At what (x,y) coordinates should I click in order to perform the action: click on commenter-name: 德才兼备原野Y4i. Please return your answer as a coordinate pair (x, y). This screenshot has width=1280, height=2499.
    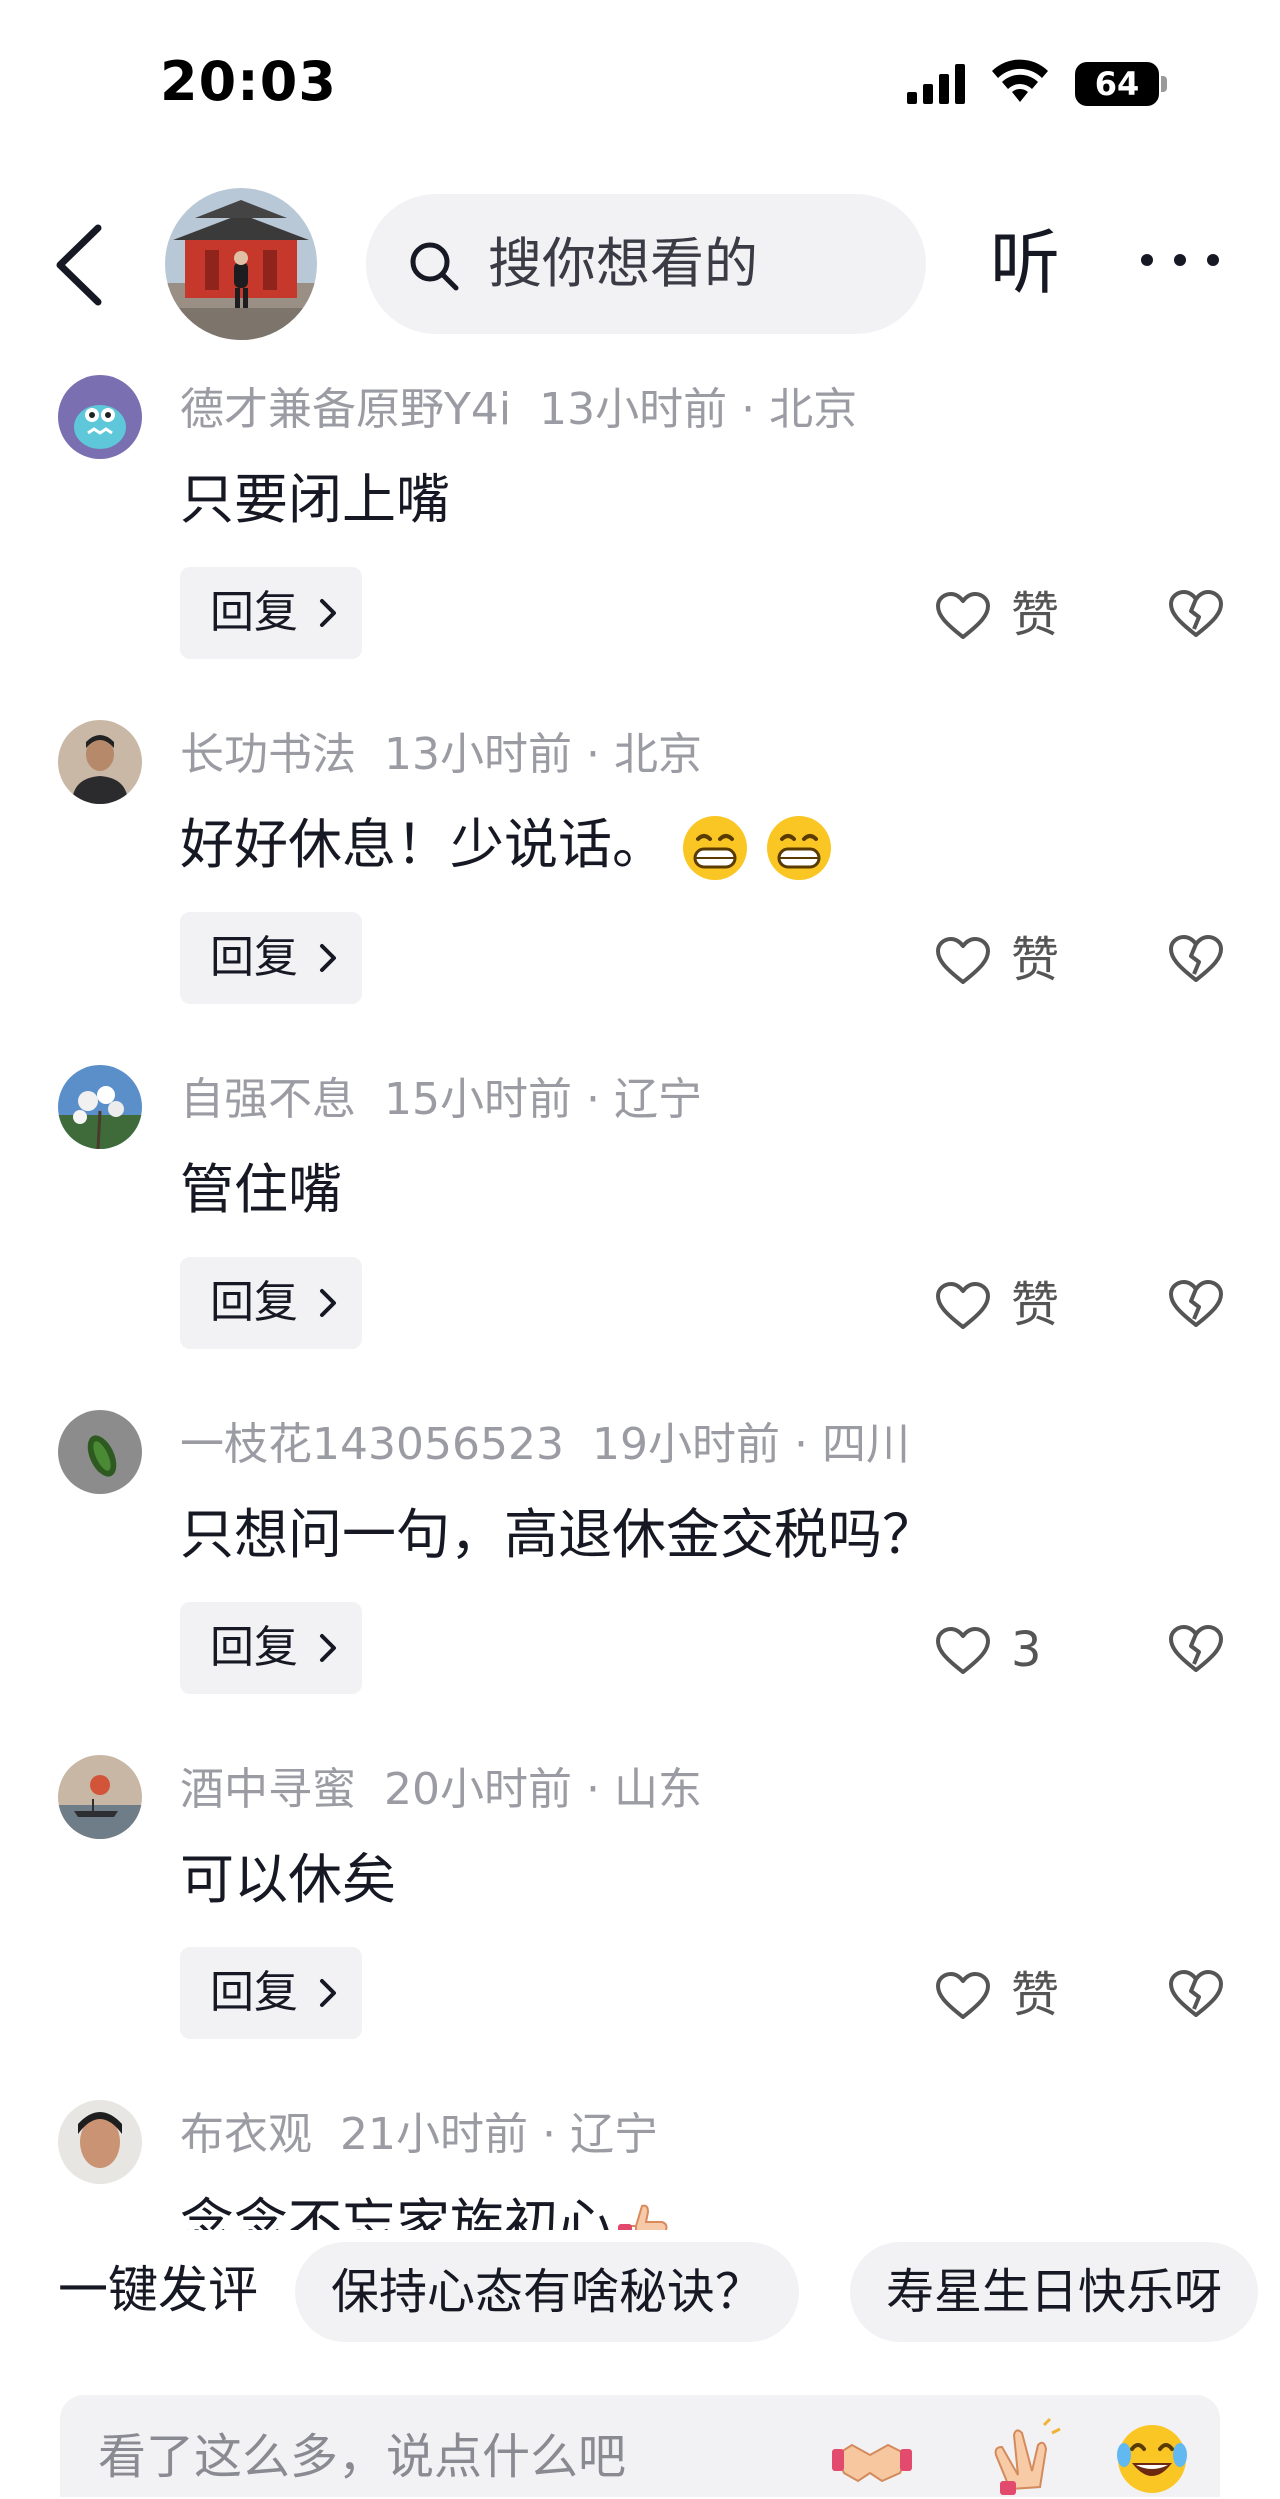
    Looking at the image, I should click on (345, 409).